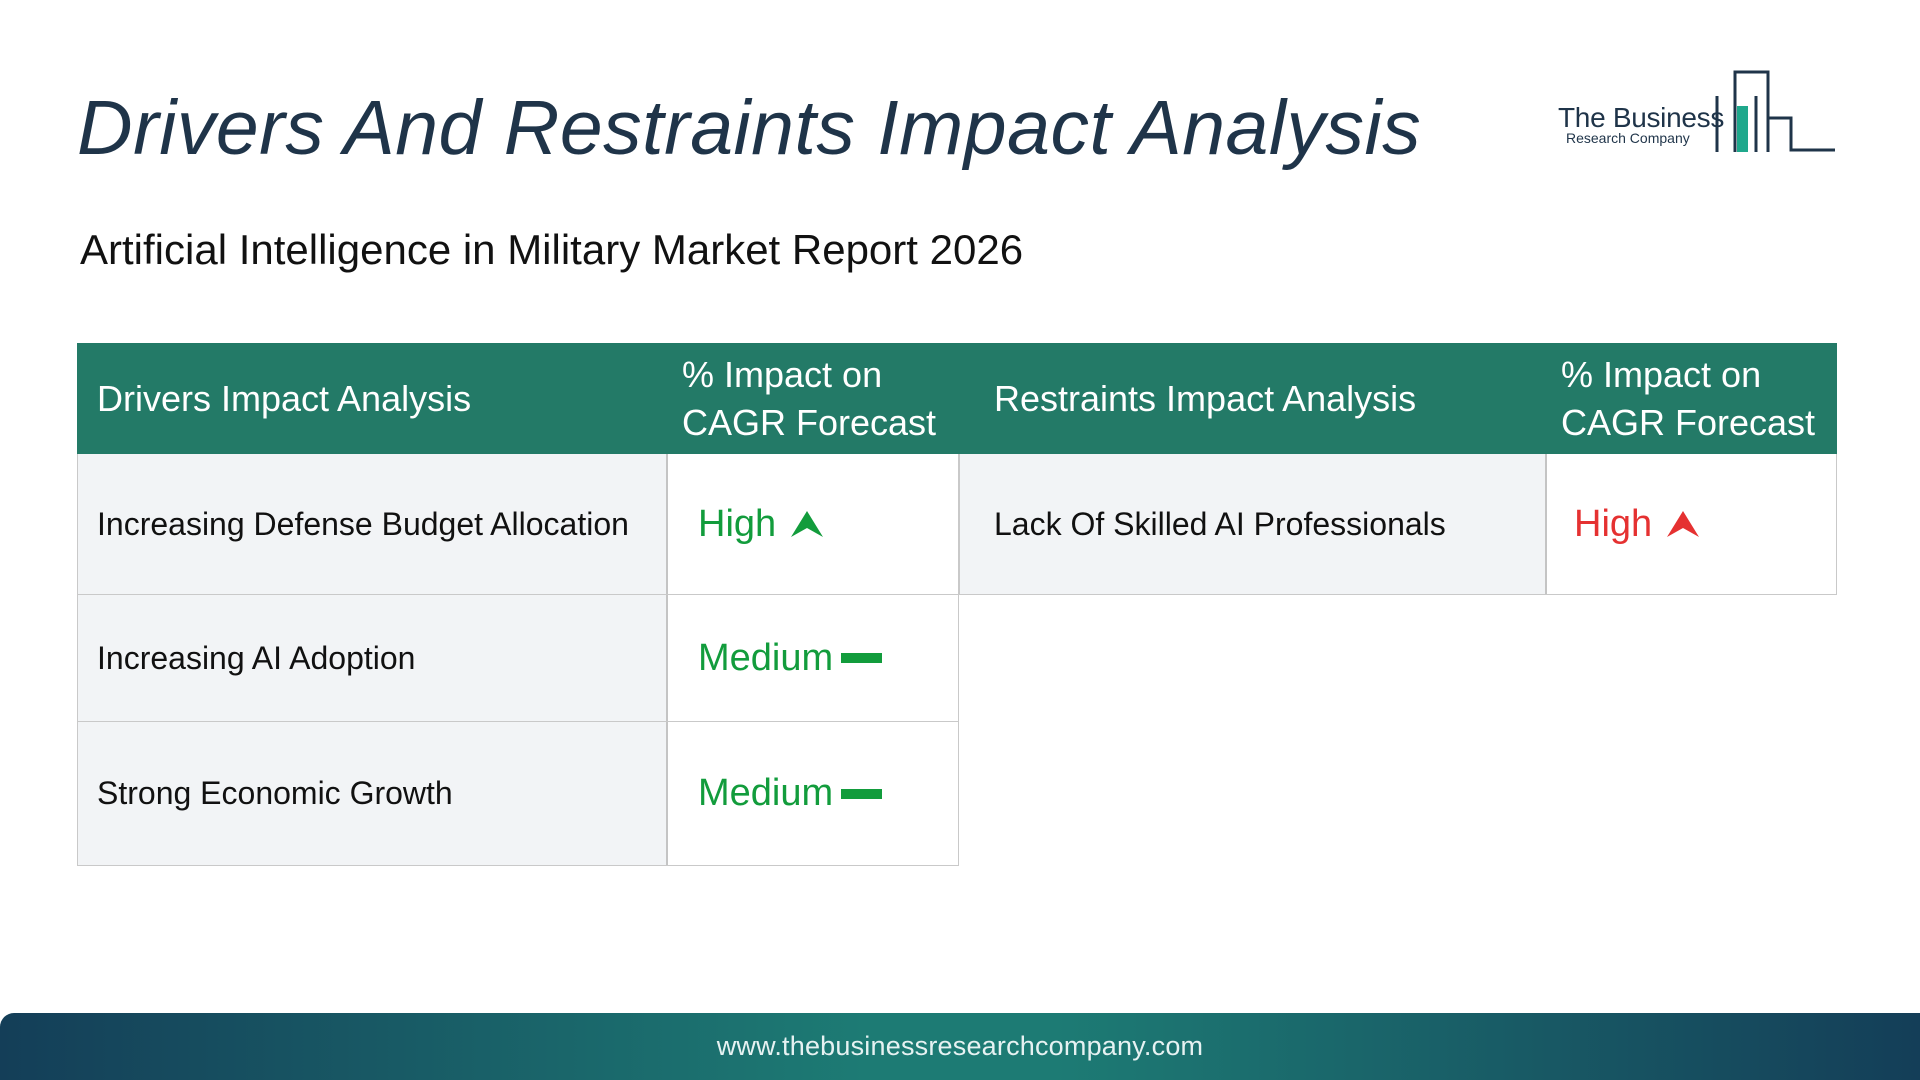 Image resolution: width=1920 pixels, height=1080 pixels. I want to click on restraints-table-body: Lack Of Skilled AI Professionals High, so click(1398, 524).